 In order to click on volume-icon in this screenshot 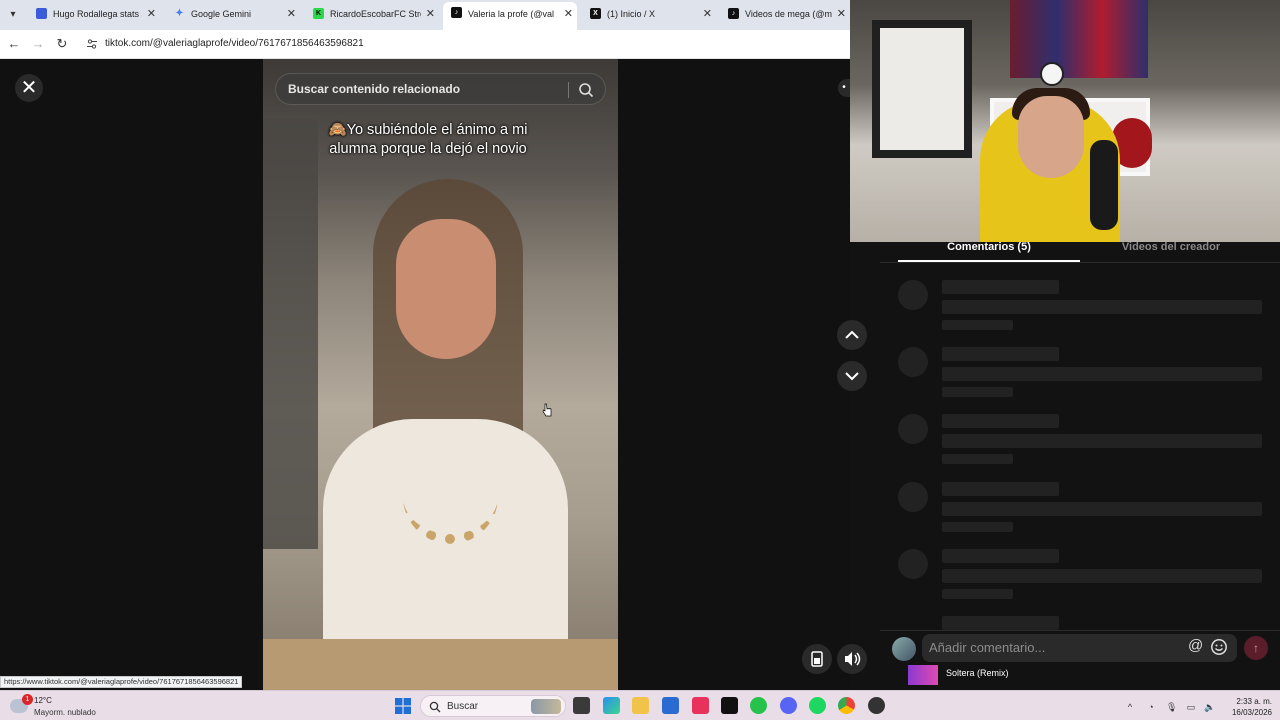, I will do `click(853, 659)`.